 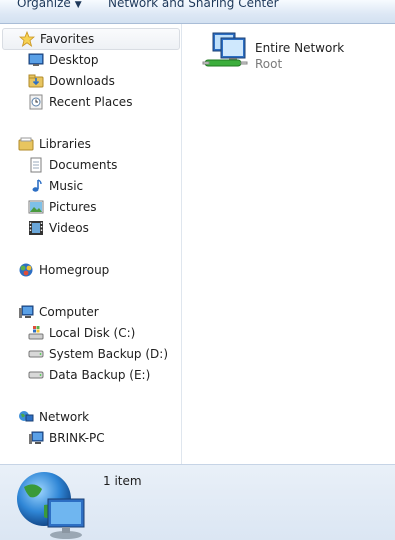 I want to click on nav-item-label: Desktop, so click(x=74, y=60).